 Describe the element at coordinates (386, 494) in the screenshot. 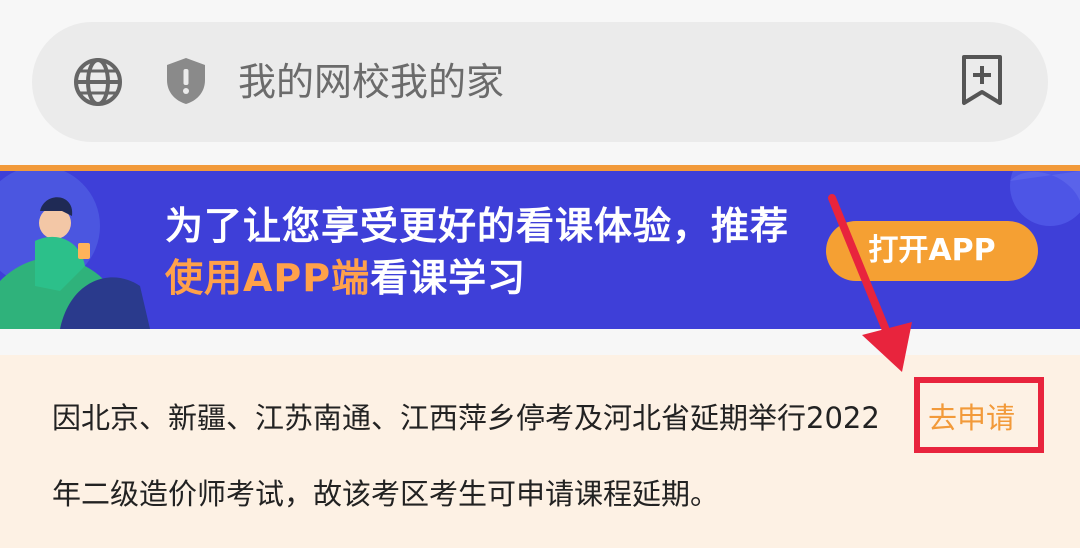

I see `notice-text-line2: 年二级造价师考试，故该考区考生可申请课程延期。` at that location.